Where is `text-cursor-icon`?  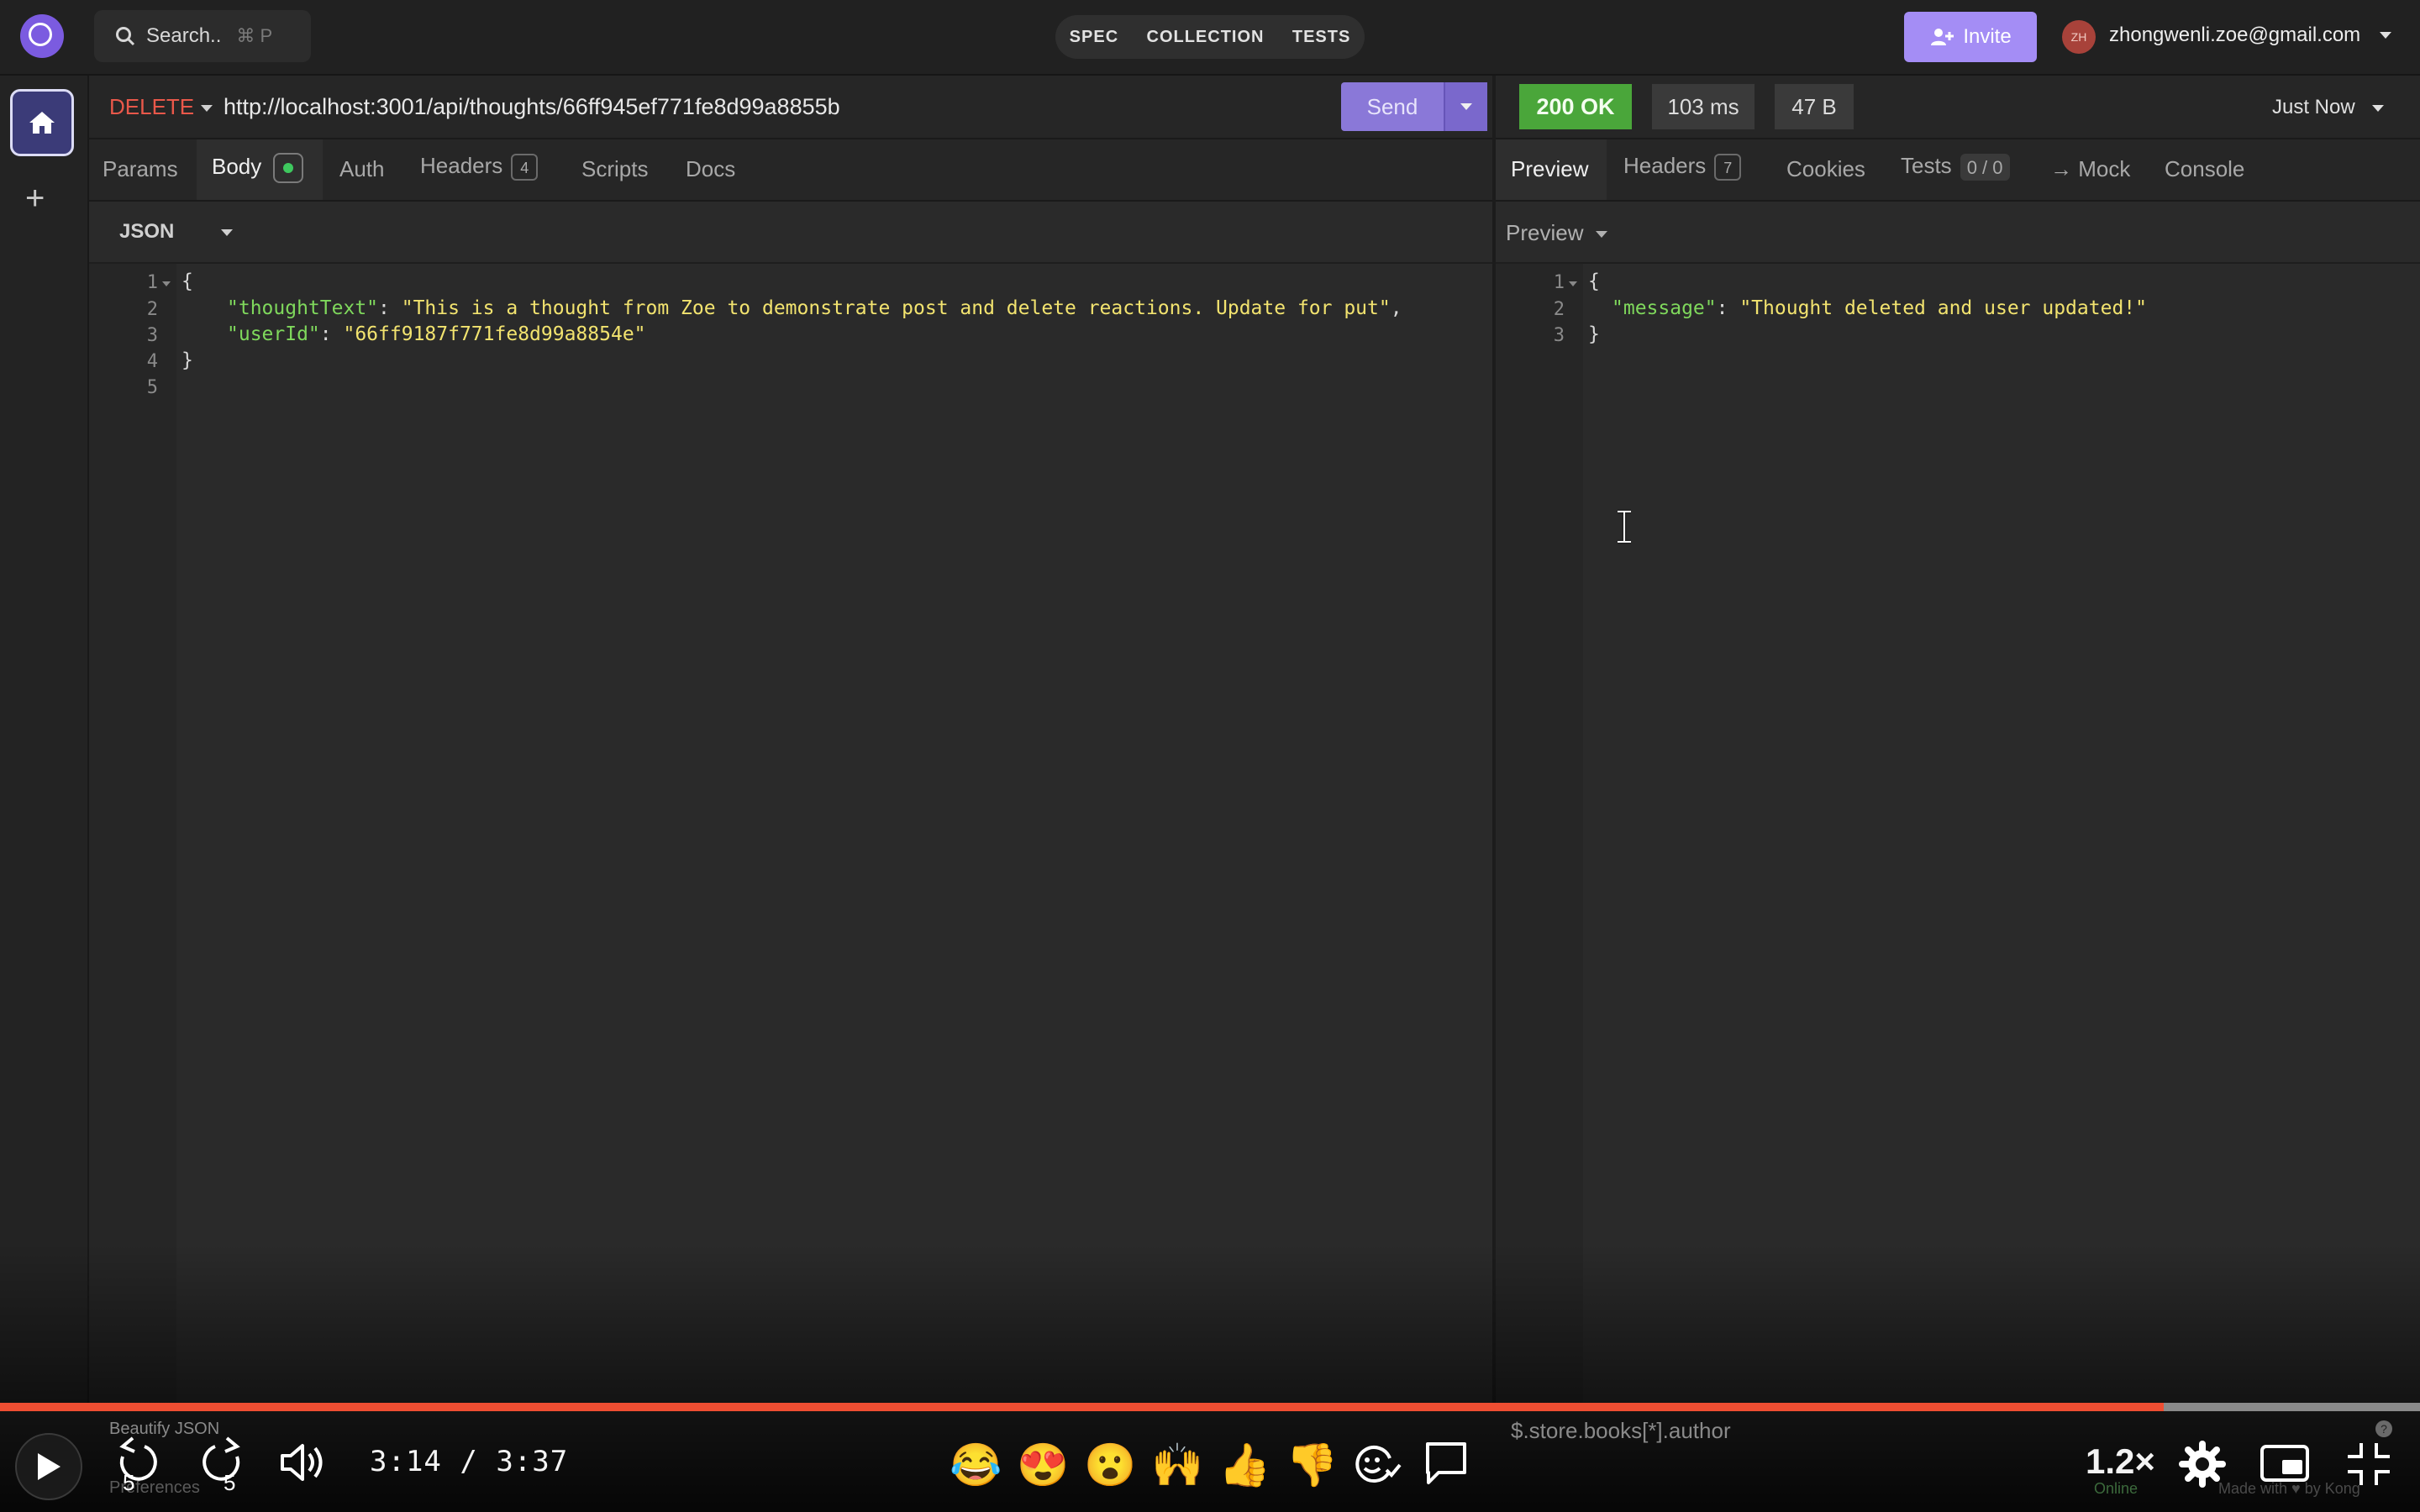 text-cursor-icon is located at coordinates (1624, 526).